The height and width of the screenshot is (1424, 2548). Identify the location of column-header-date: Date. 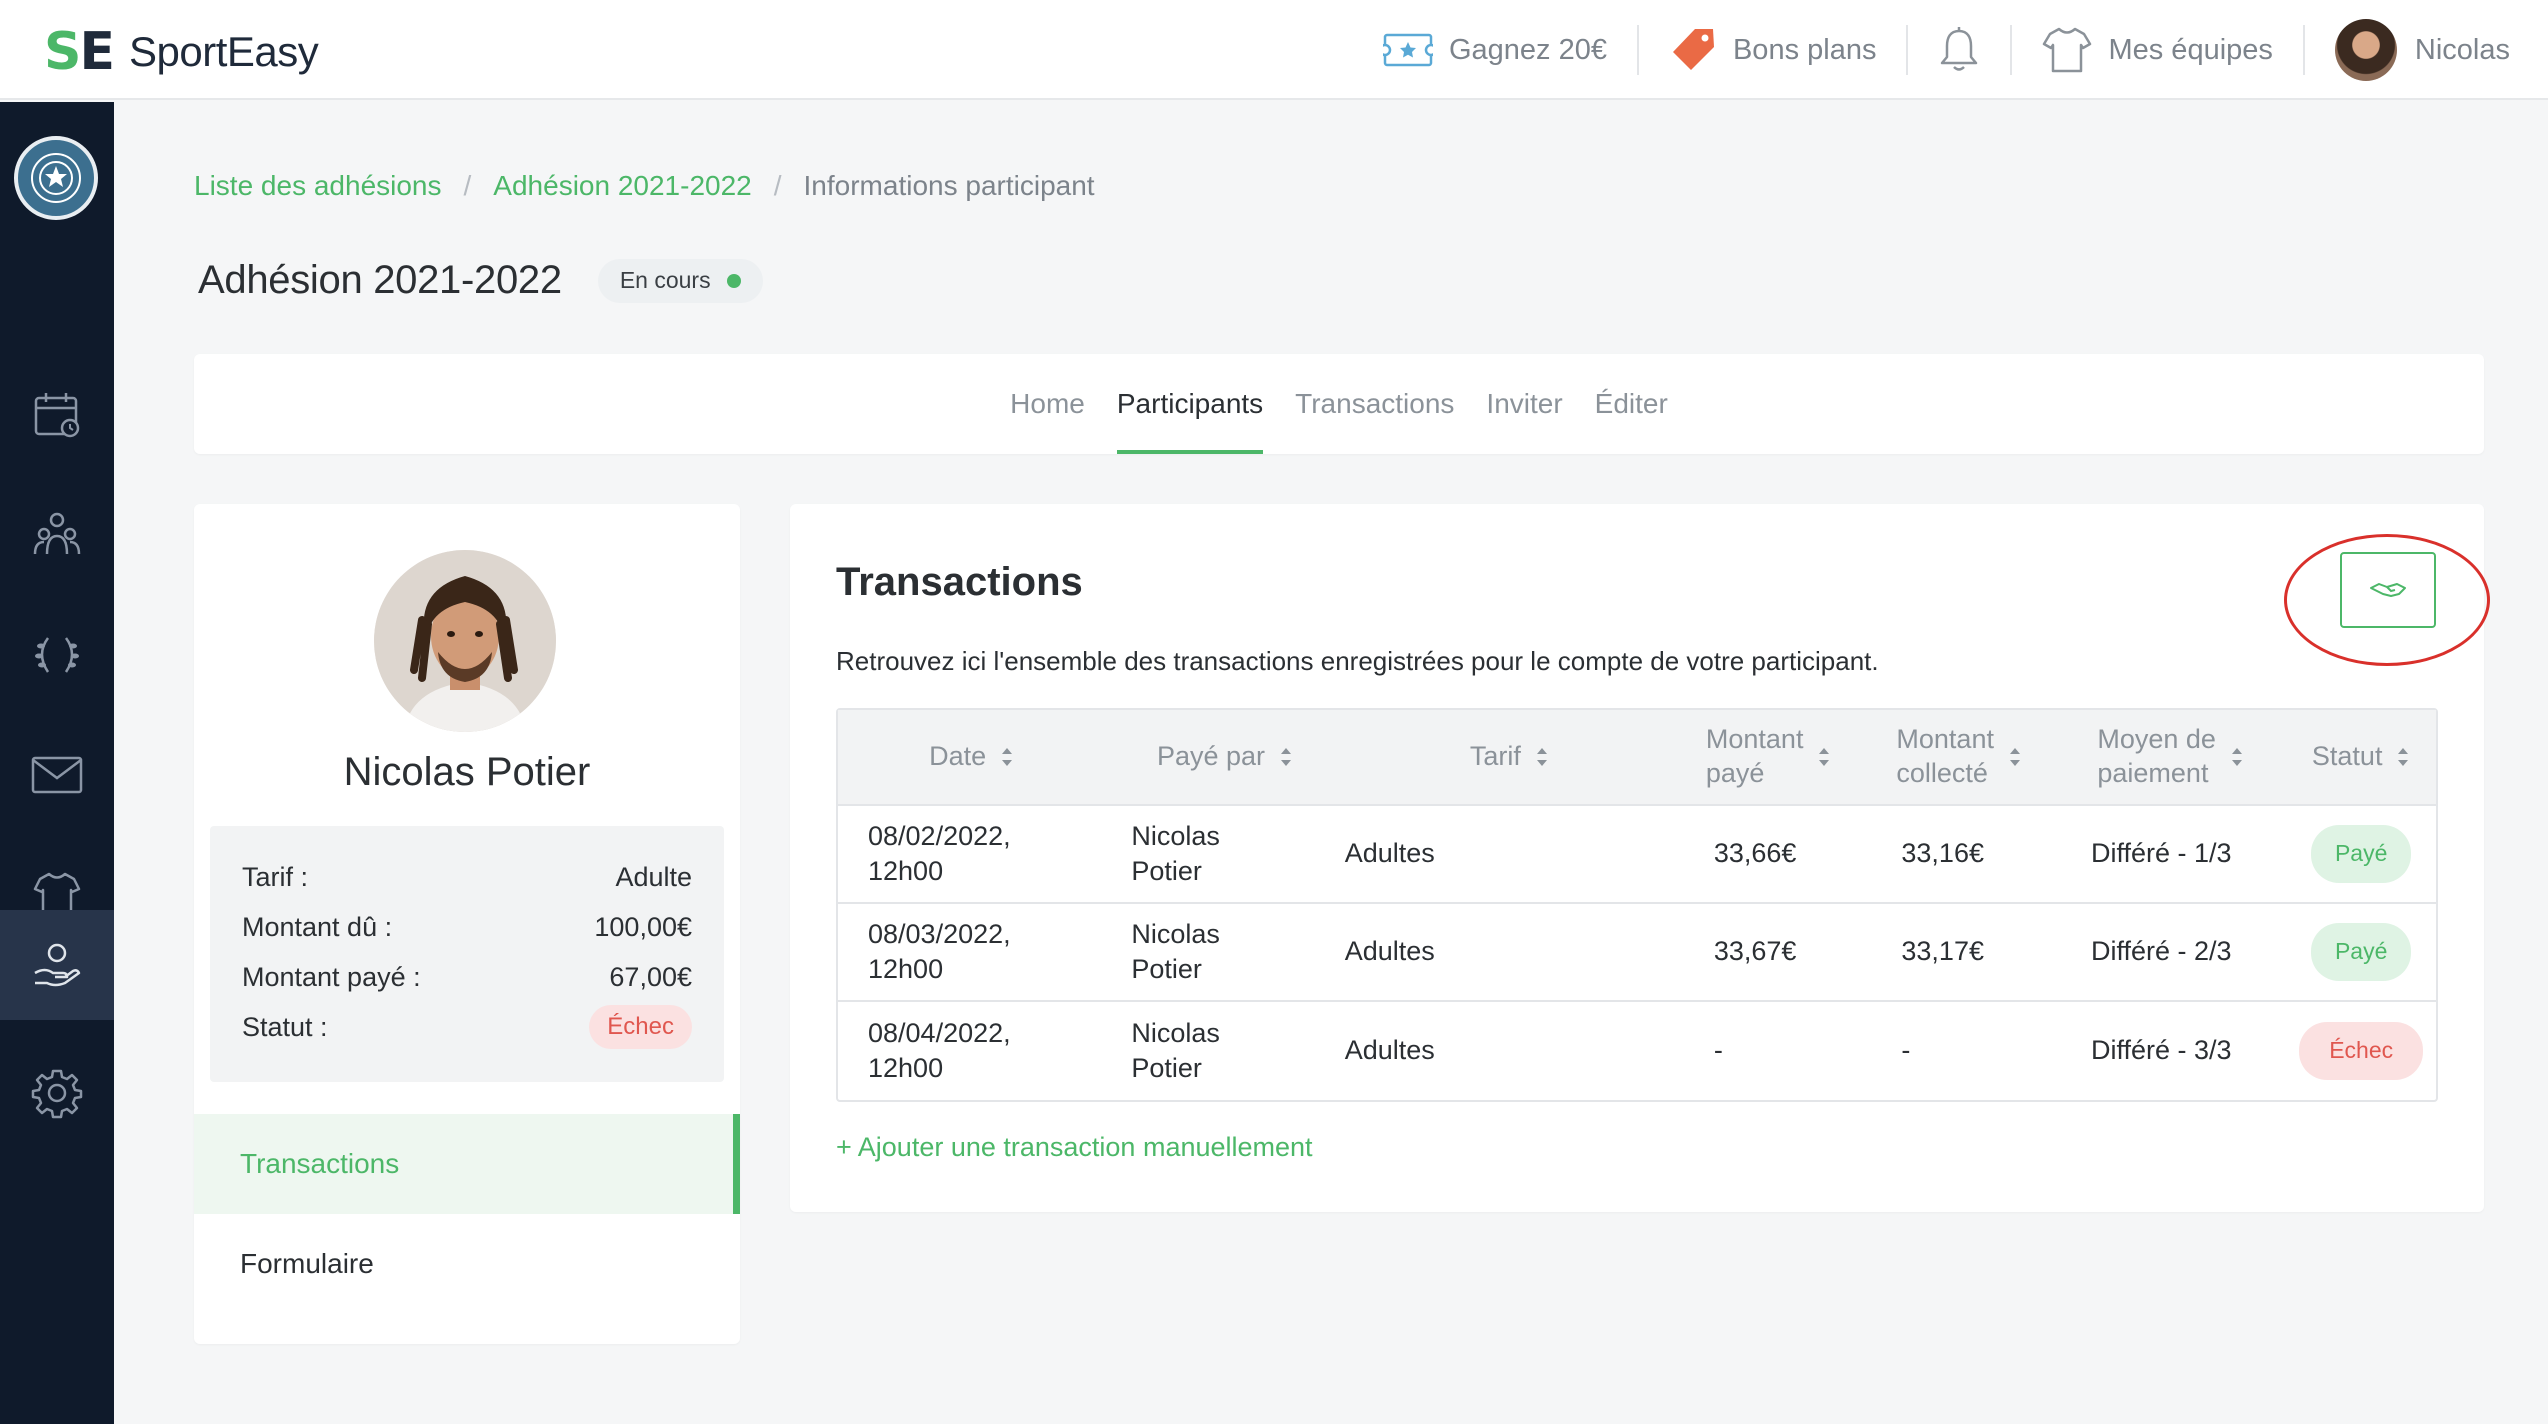
(971, 757).